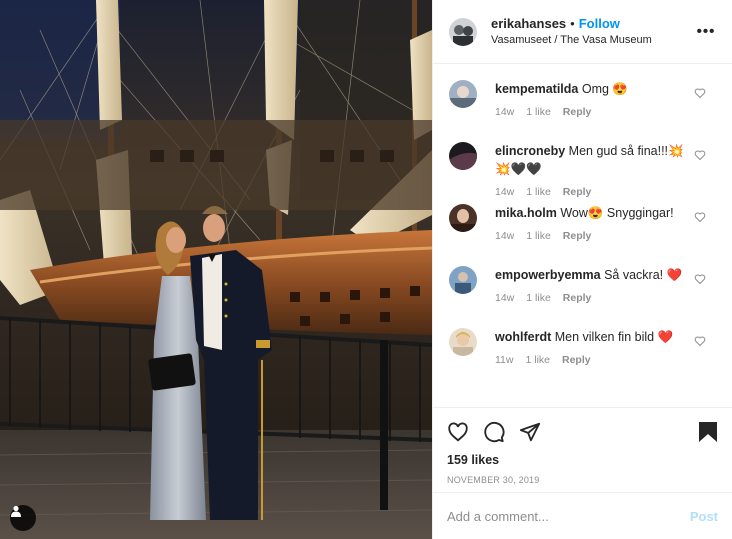 The image size is (732, 539). Describe the element at coordinates (582, 460) in the screenshot. I see `likes-count: 159 likes` at that location.